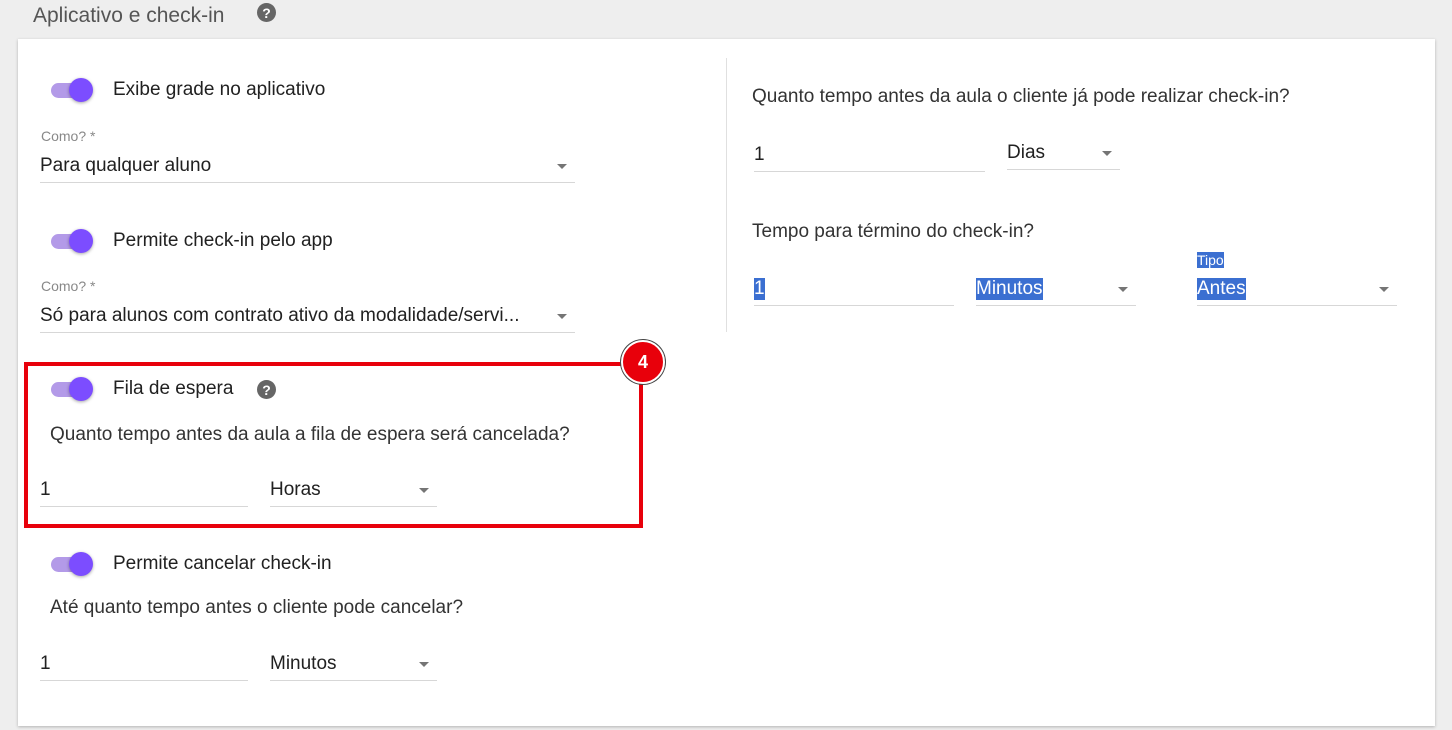 The width and height of the screenshot is (1452, 730). I want to click on tipo-select: Antes, so click(1297, 289).